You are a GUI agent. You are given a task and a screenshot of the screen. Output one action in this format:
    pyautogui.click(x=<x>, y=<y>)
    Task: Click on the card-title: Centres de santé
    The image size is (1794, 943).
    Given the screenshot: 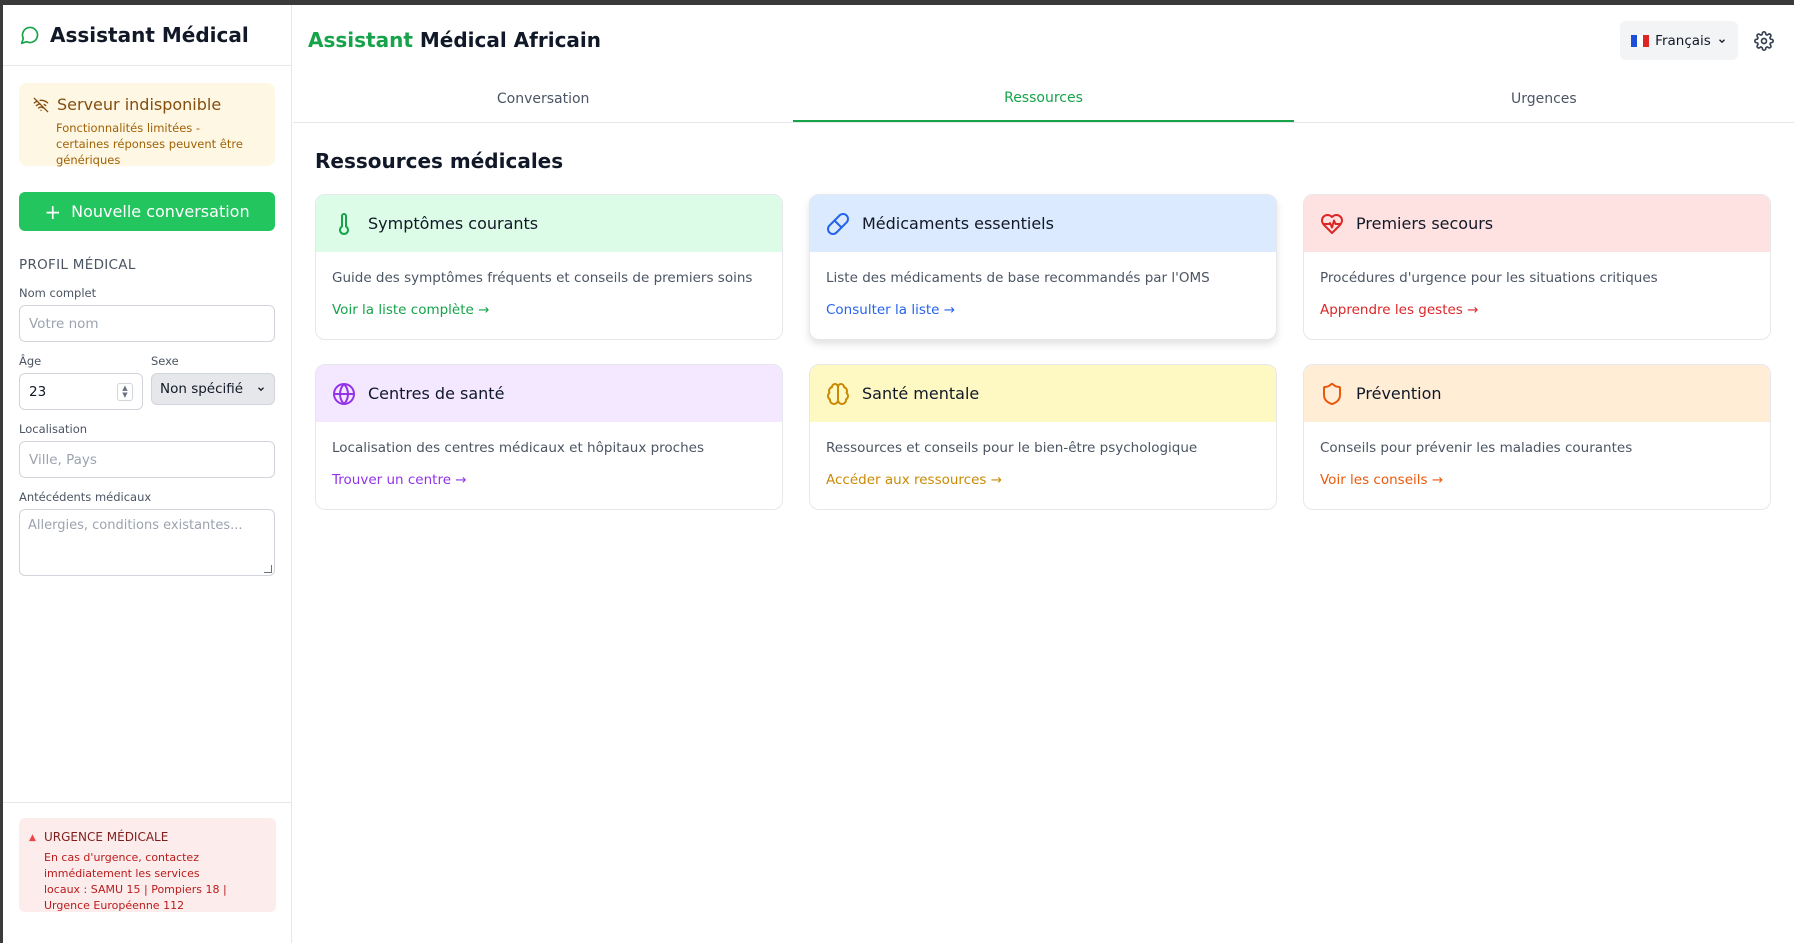 What is the action you would take?
    pyautogui.click(x=436, y=393)
    